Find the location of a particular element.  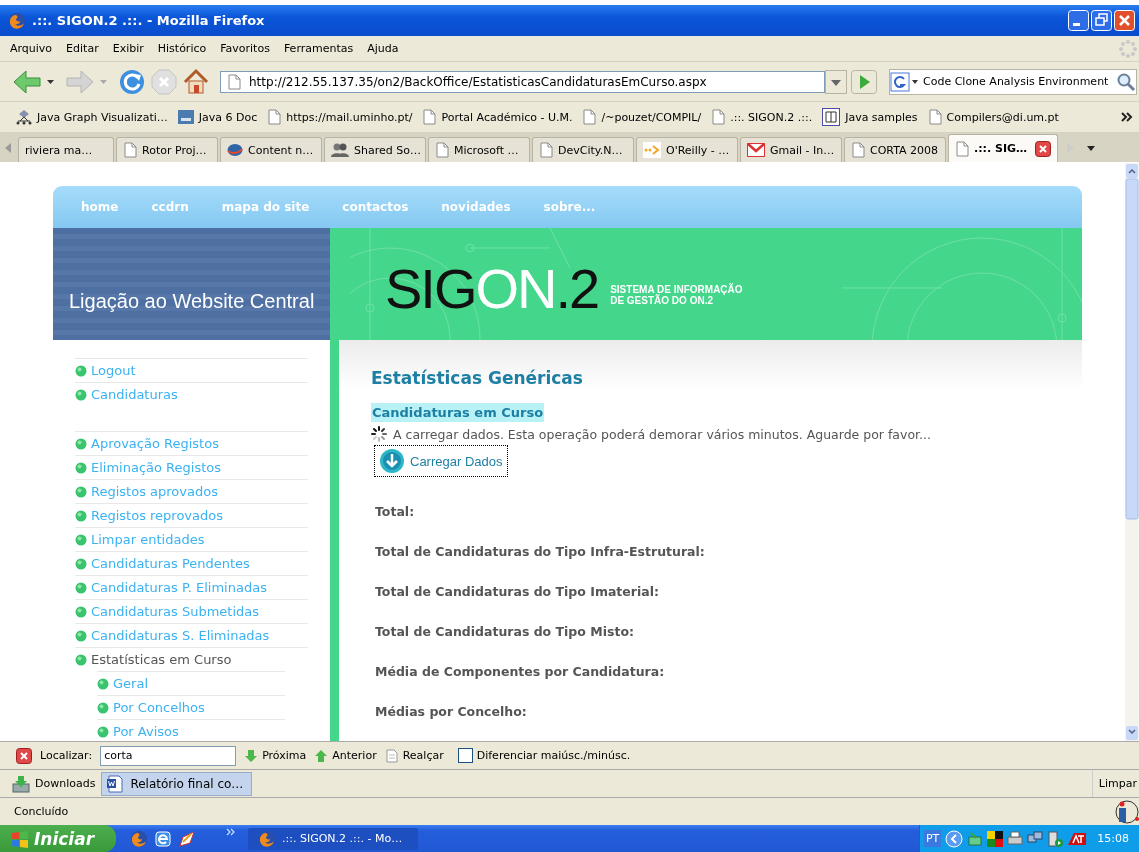

sidebar-link: Estatísticas em Curso is located at coordinates (153, 659).